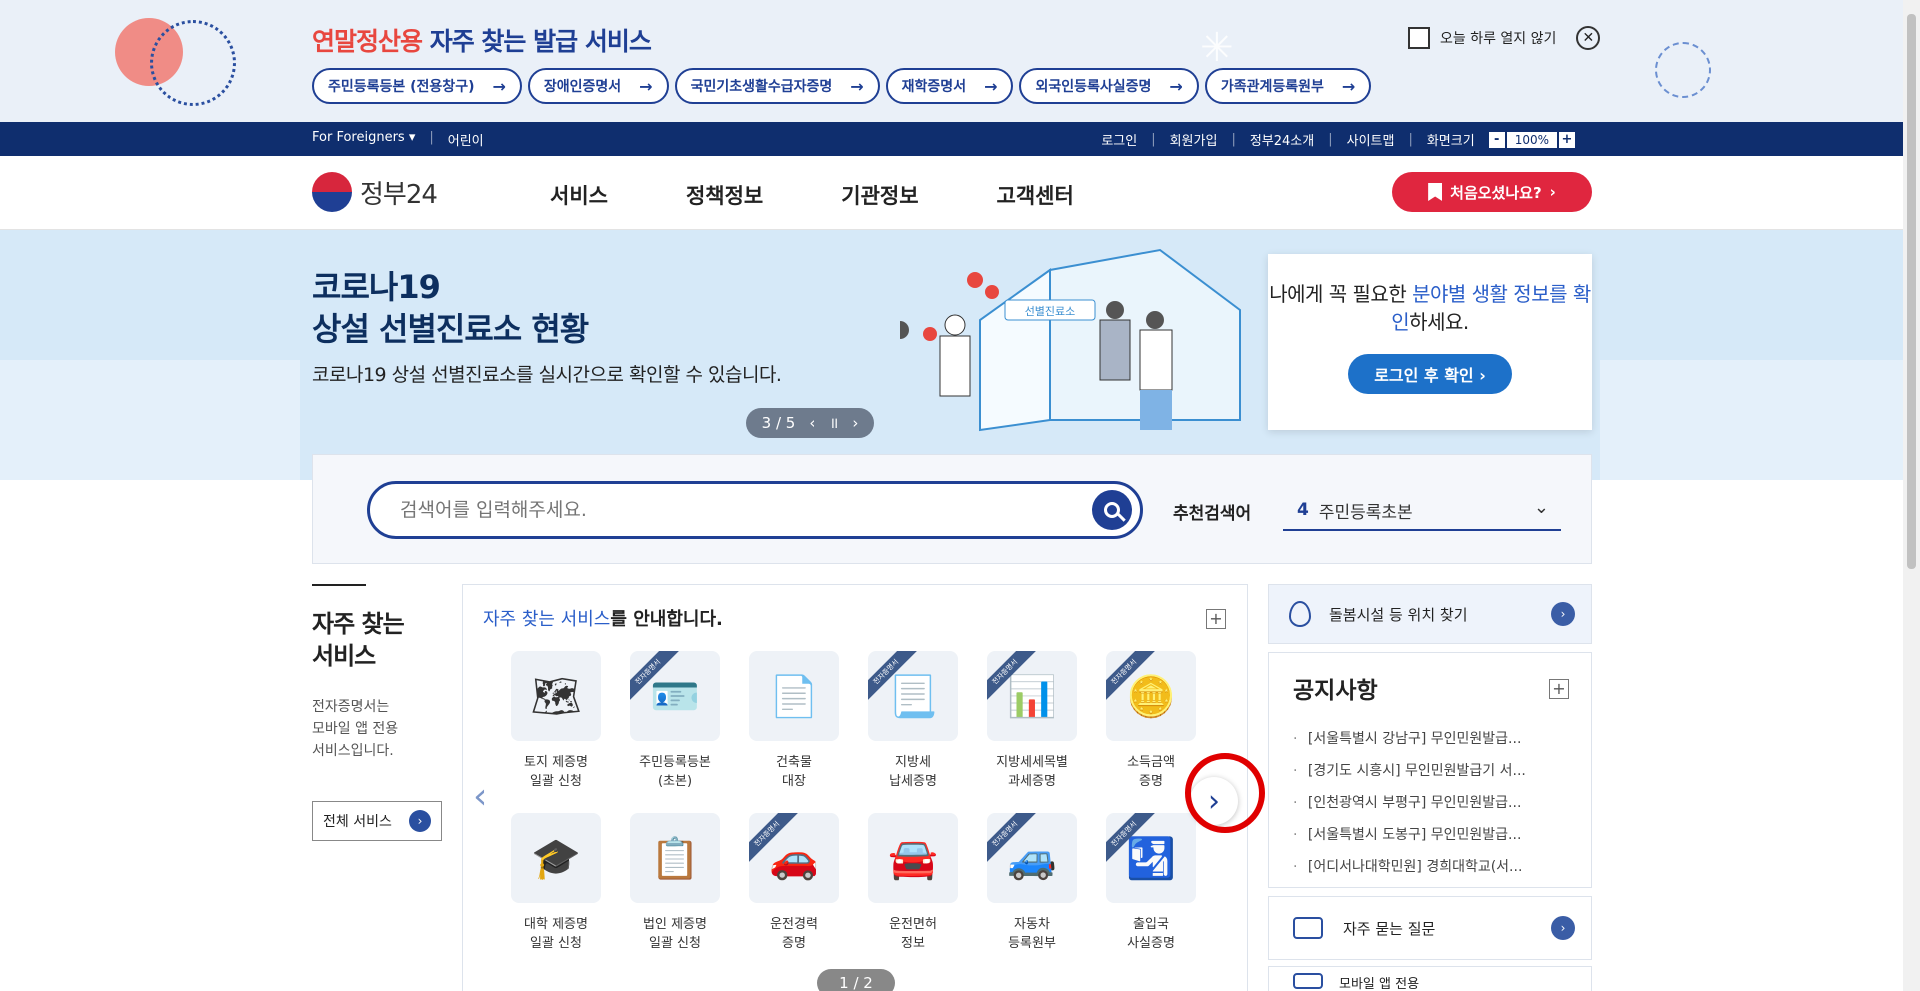 This screenshot has height=991, width=1920. I want to click on for-foreigners-link: For Foreigners ▾, so click(363, 139).